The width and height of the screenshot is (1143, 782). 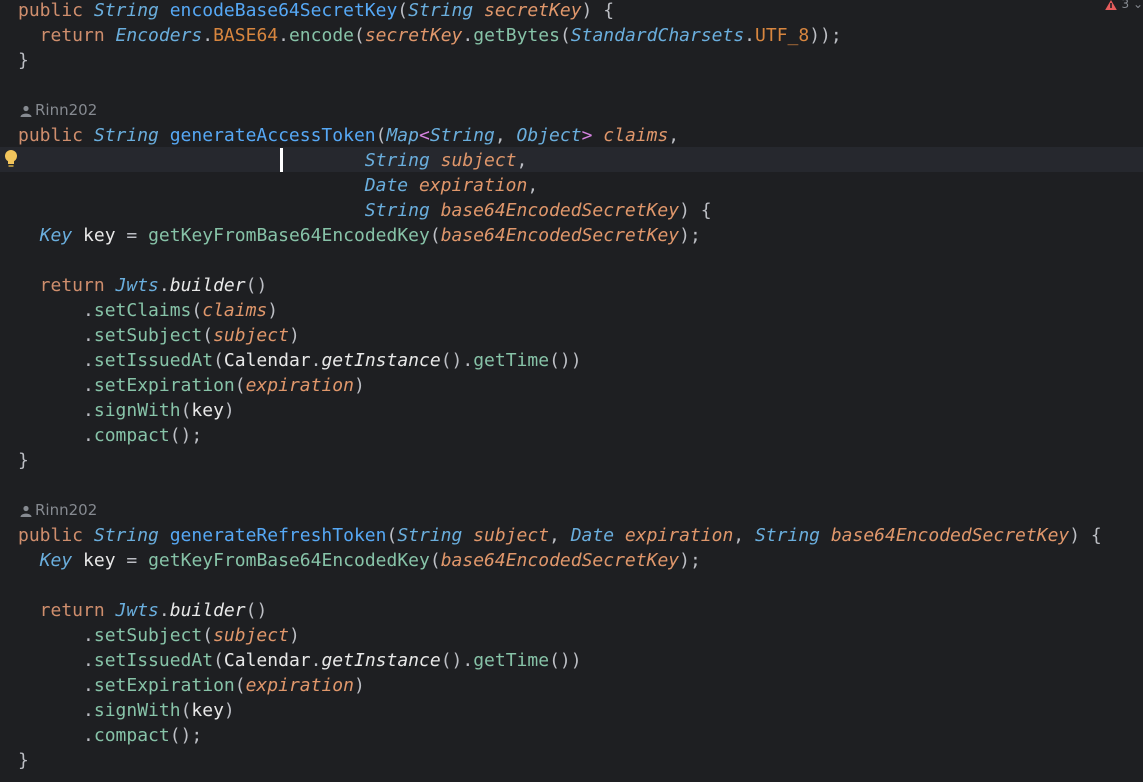 What do you see at coordinates (278, 535) in the screenshot?
I see `code-token: generateRefreshToken` at bounding box center [278, 535].